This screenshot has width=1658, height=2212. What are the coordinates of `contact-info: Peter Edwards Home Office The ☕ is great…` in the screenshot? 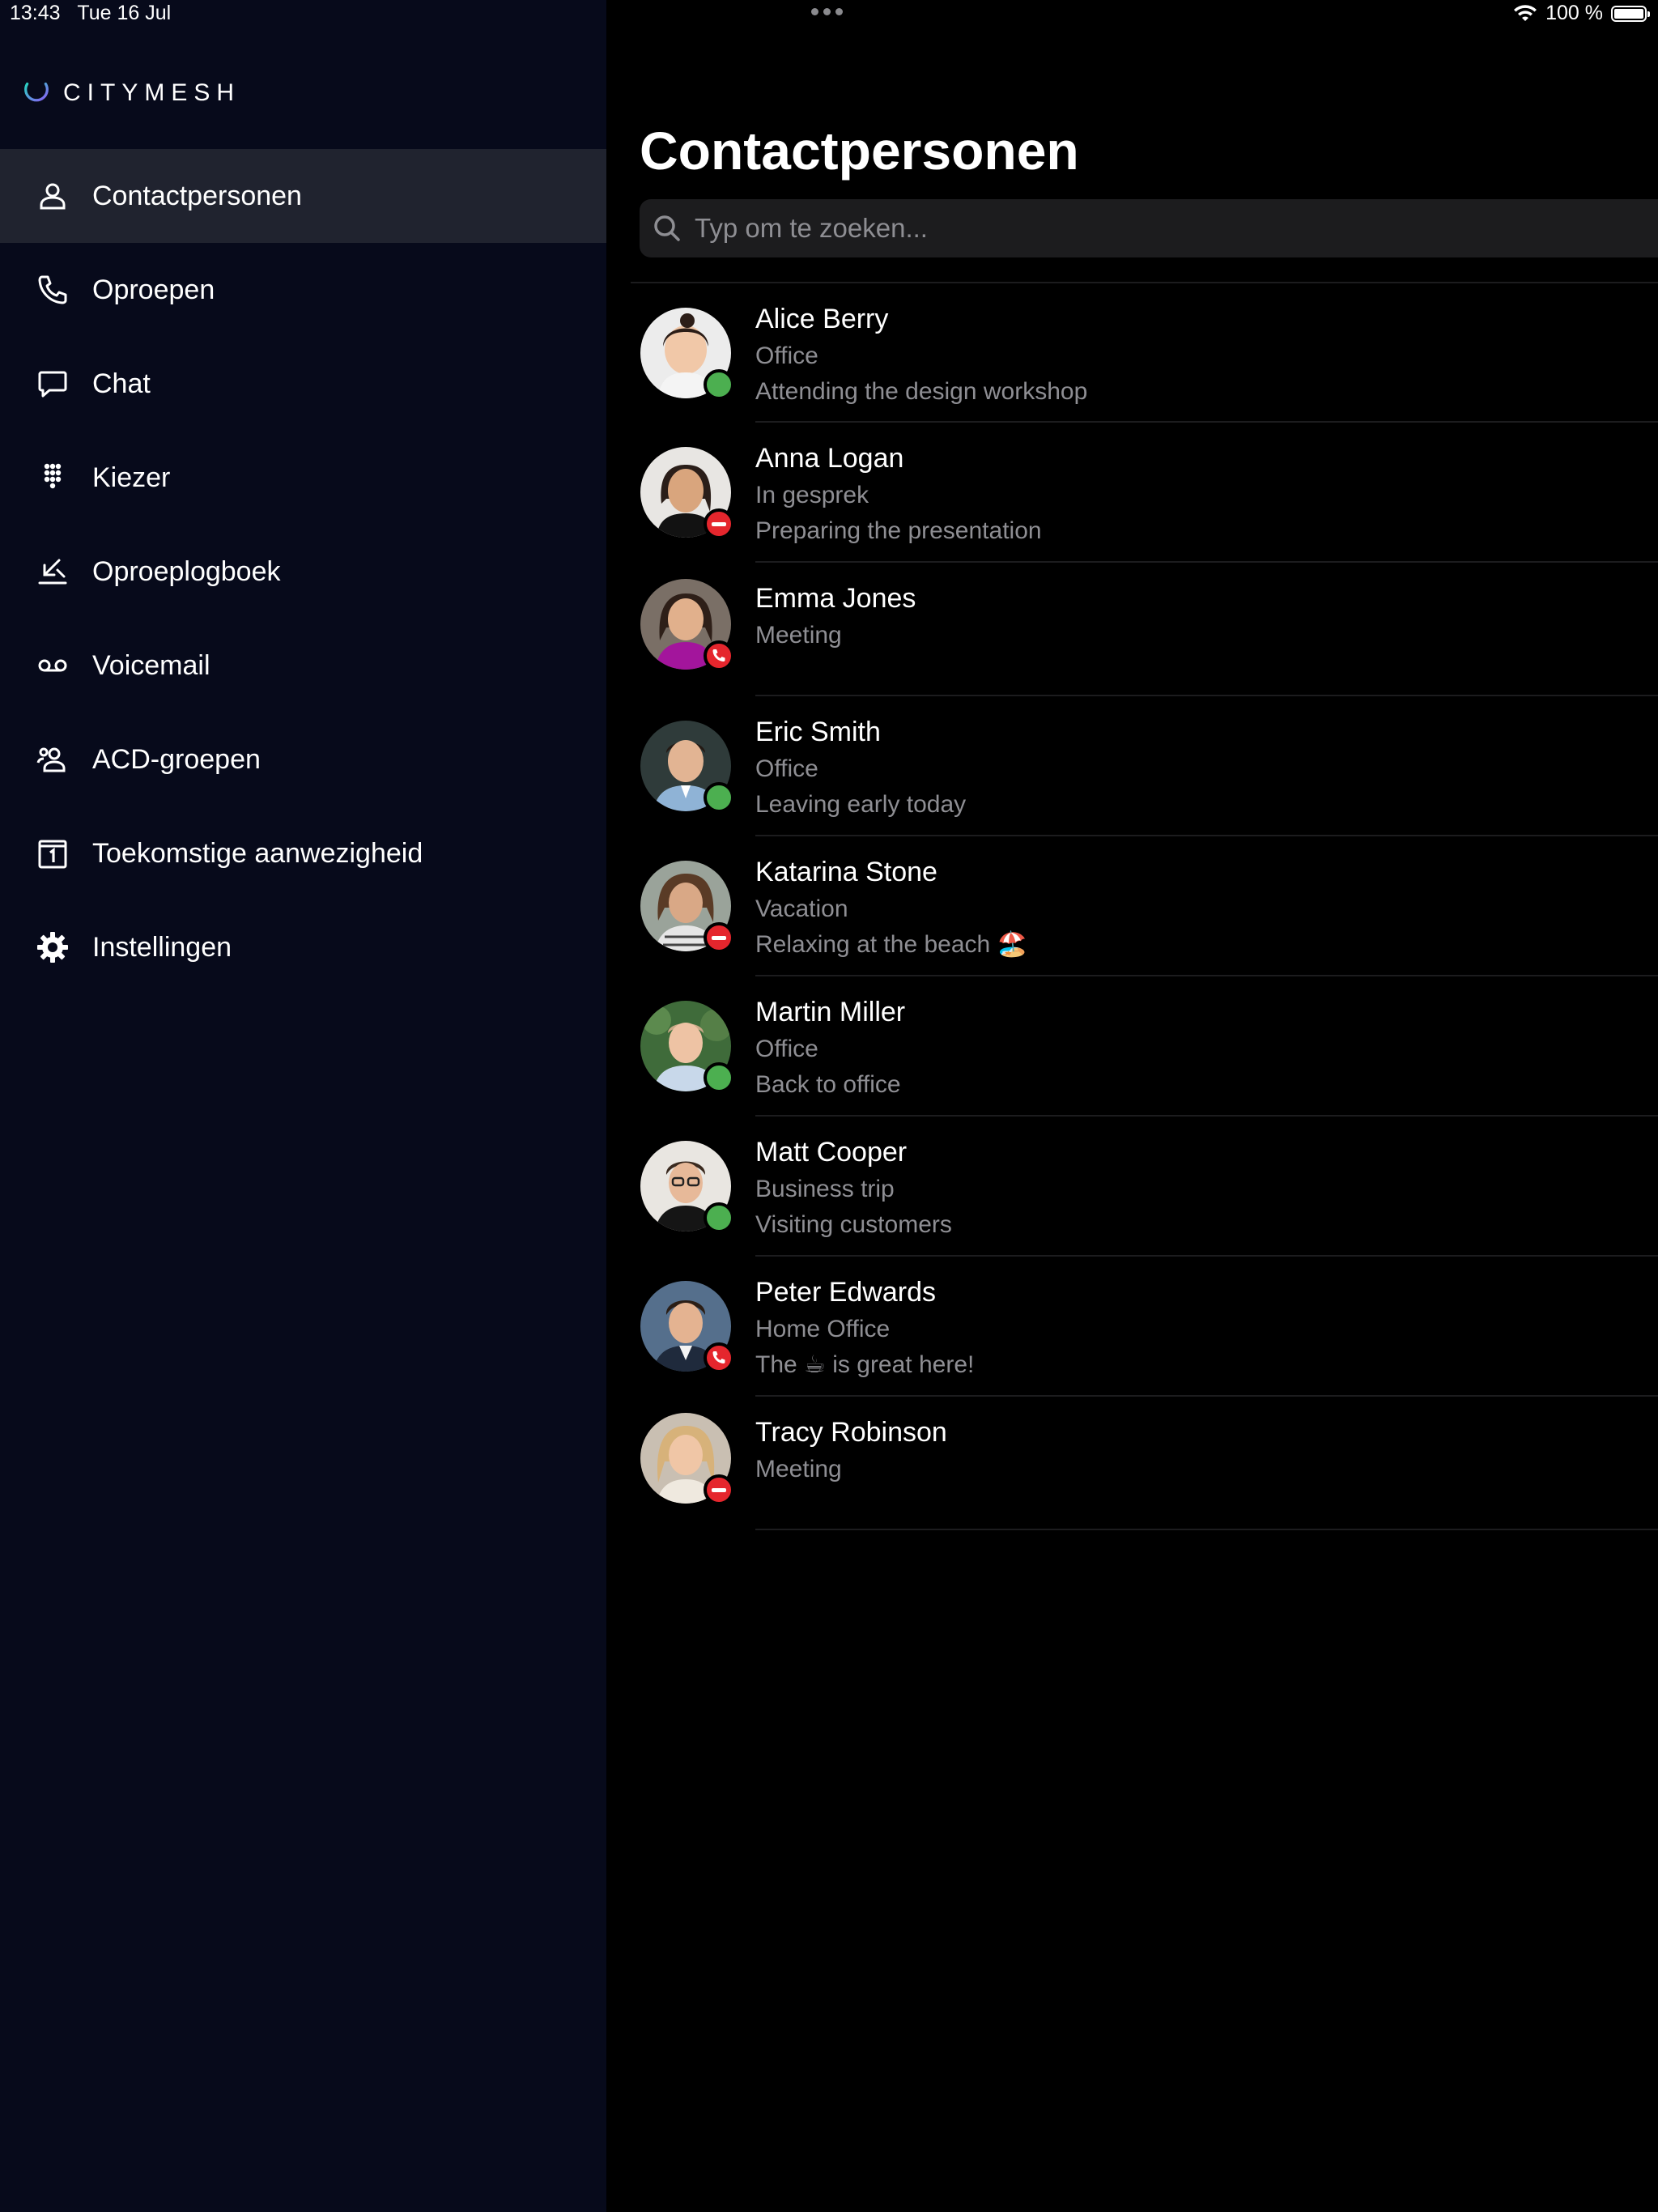 It's located at (1206, 1327).